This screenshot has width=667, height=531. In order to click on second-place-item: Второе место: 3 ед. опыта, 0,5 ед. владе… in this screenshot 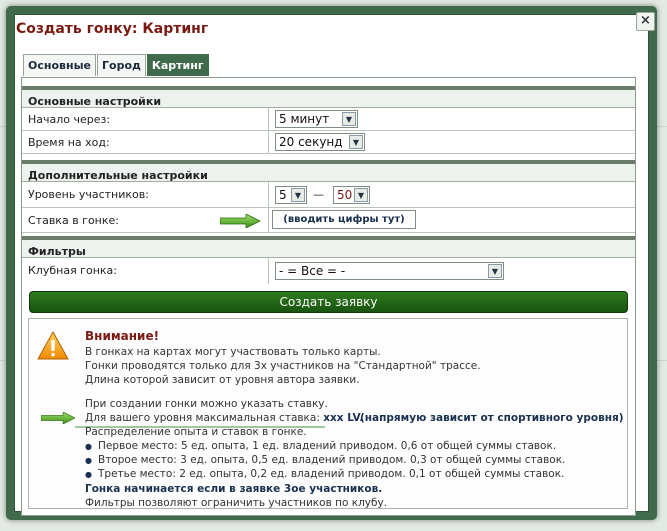, I will do `click(325, 460)`.